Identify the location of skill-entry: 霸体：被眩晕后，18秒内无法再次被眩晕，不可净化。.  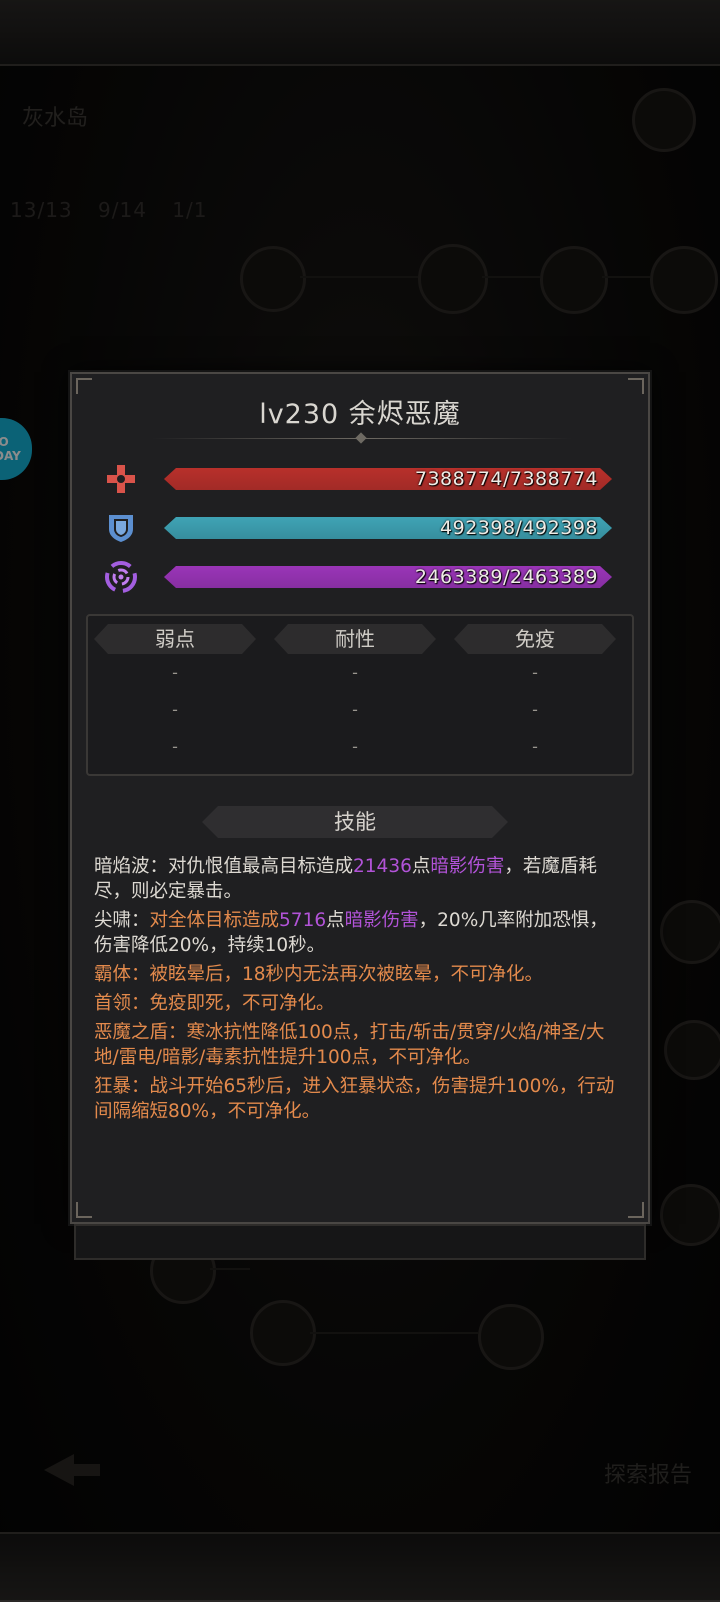
(358, 974).